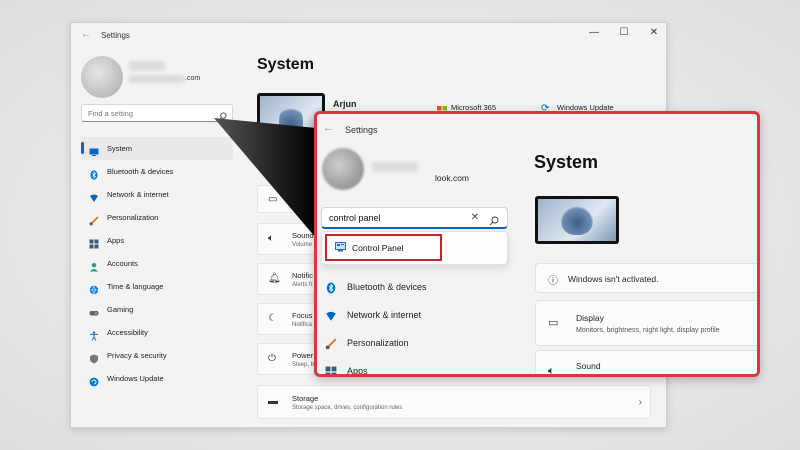 This screenshot has width=800, height=450. I want to click on suggestion-control-panel: Control Panel, so click(383, 247).